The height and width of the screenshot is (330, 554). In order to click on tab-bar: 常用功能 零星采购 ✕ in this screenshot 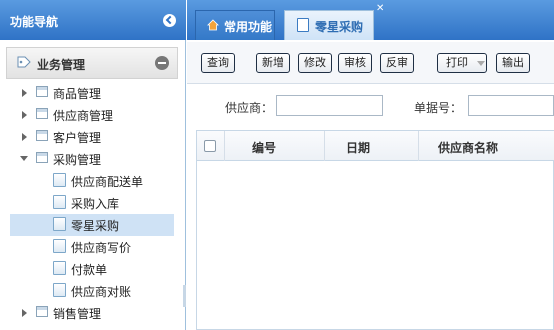, I will do `click(370, 20)`.